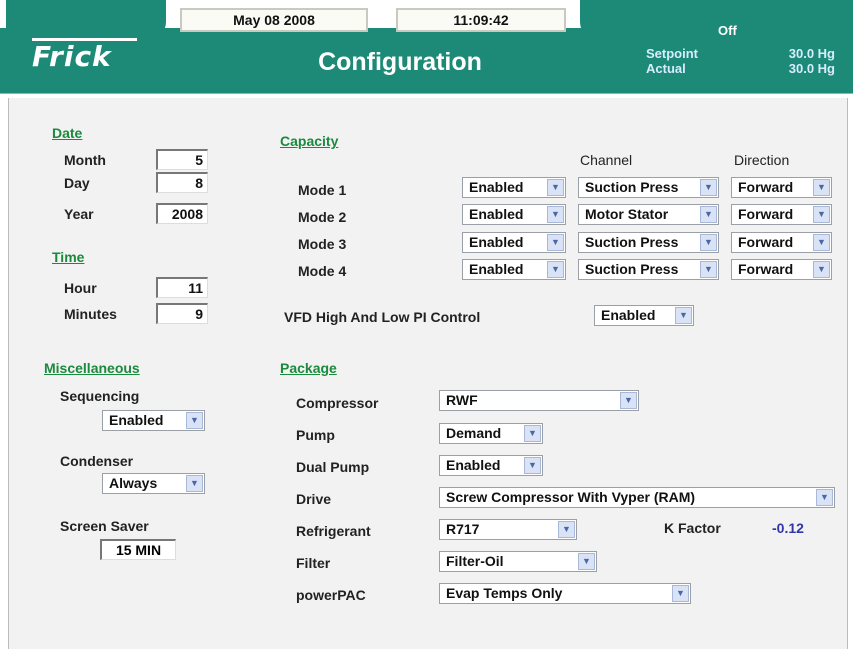 The image size is (853, 649). I want to click on mode-label: Mode 2, so click(322, 217).